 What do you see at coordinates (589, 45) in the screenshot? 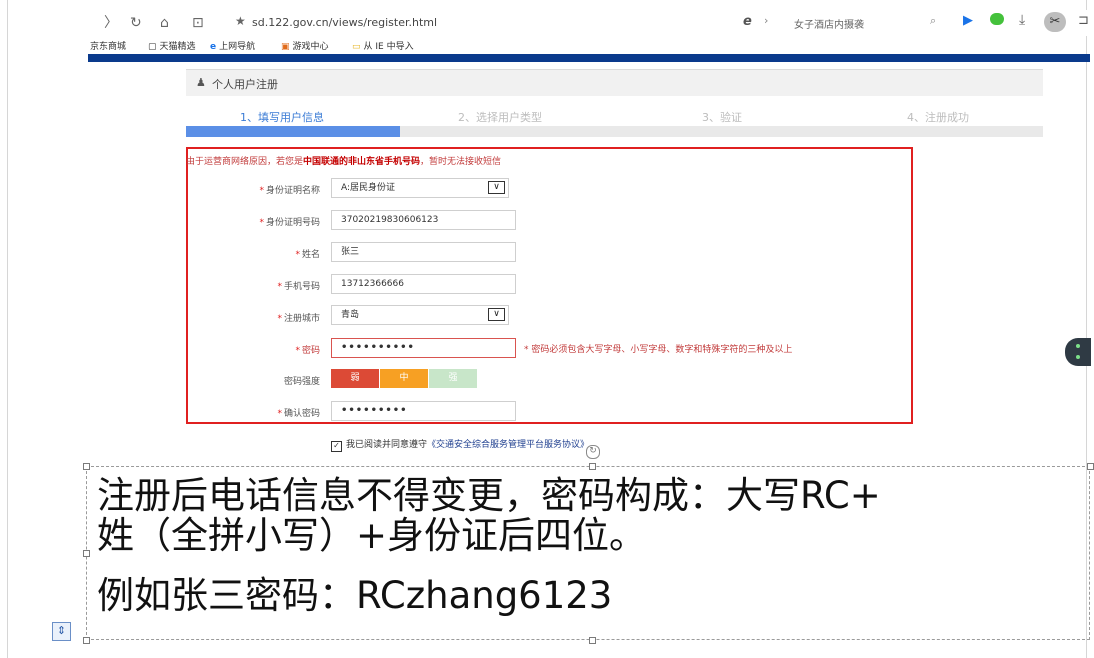
I see `bookmarks-bar: 京东商城 ▢ 天猫精选 e 上网导航 ▣ 游戏中心 ▭ 从 IE 中导入` at bounding box center [589, 45].